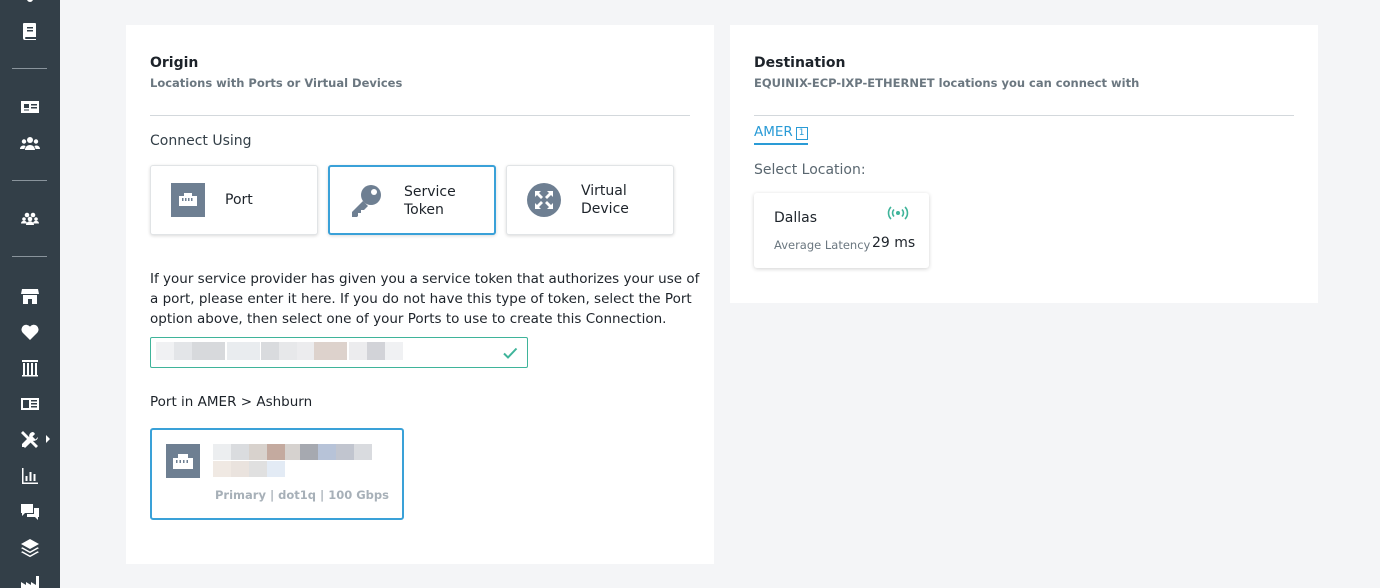  Describe the element at coordinates (48, 439) in the screenshot. I see `expand-caret-icon` at that location.